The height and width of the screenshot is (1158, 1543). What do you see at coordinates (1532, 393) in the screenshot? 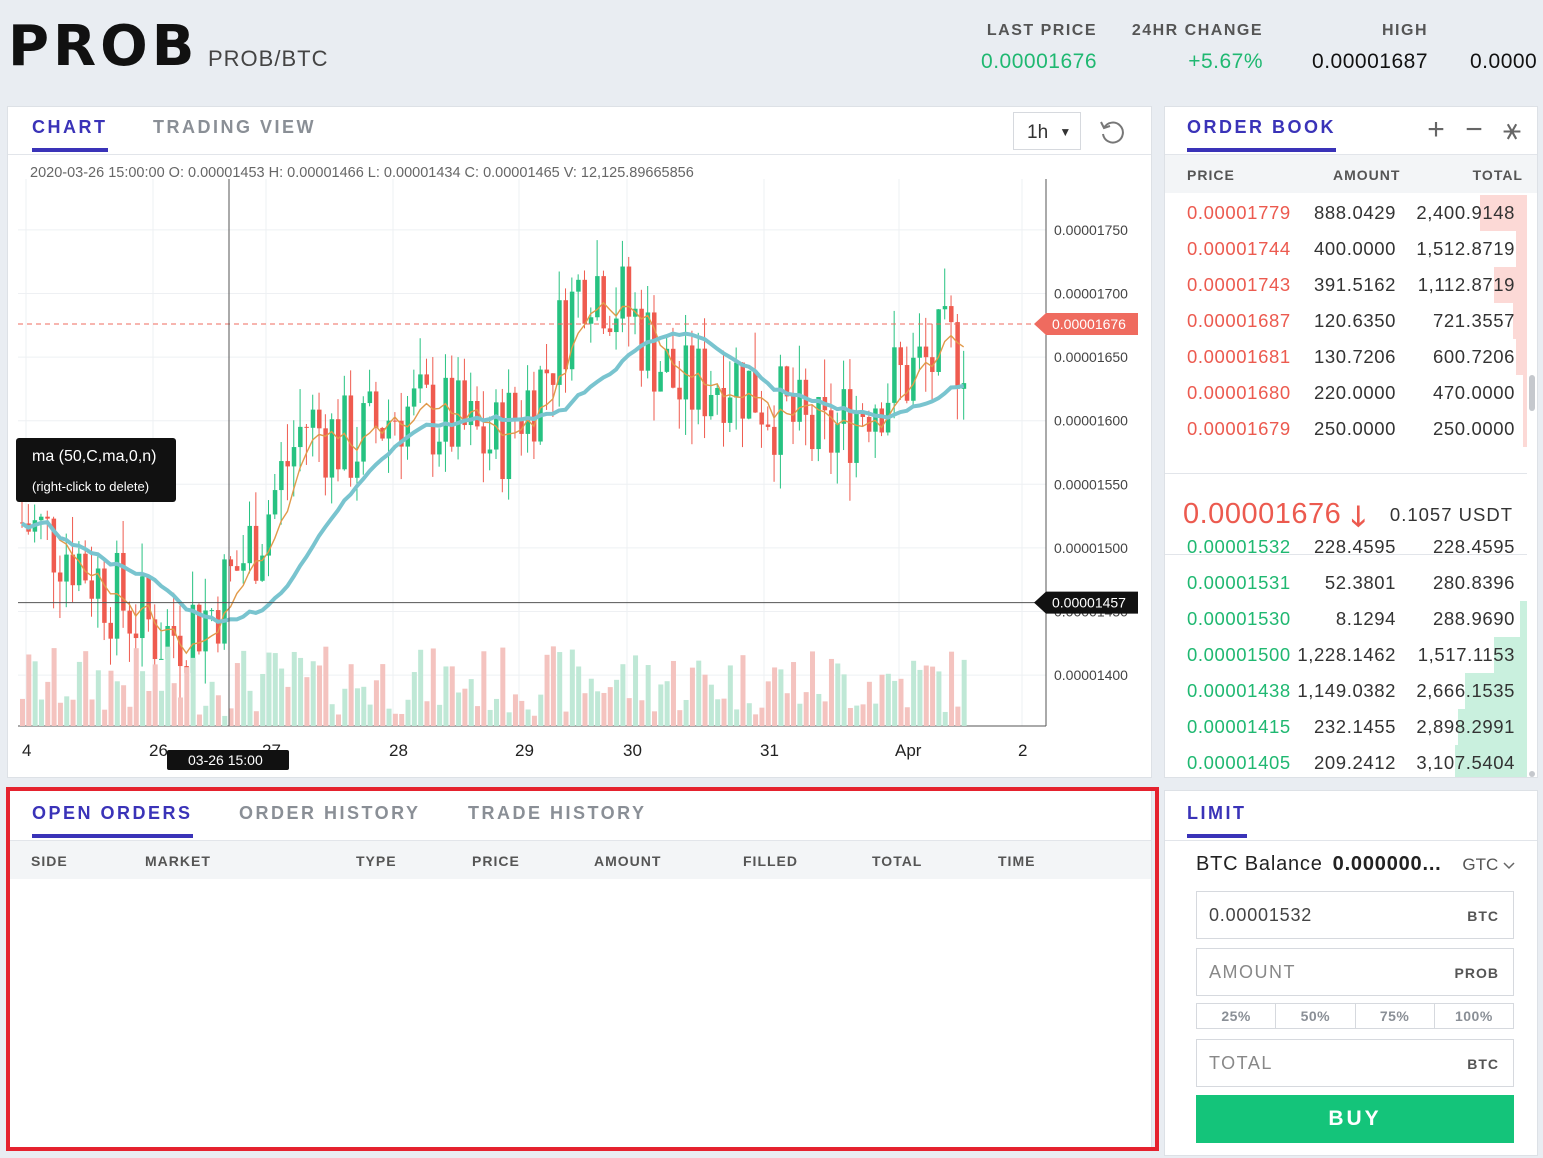
I see `asks-scrollbar` at bounding box center [1532, 393].